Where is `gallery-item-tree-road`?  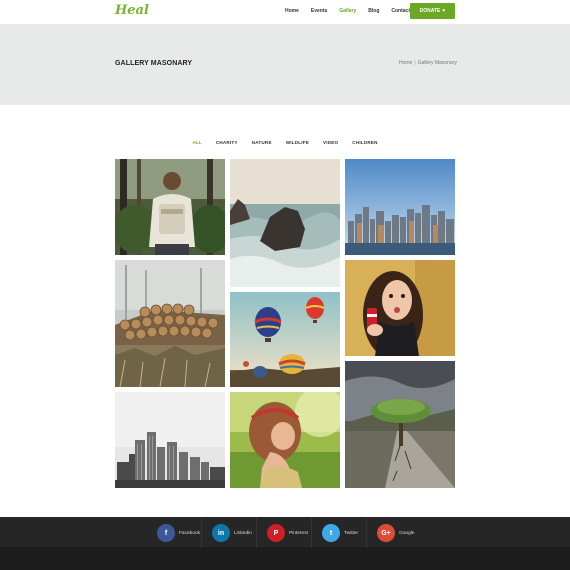
gallery-item-tree-road is located at coordinates (400, 424).